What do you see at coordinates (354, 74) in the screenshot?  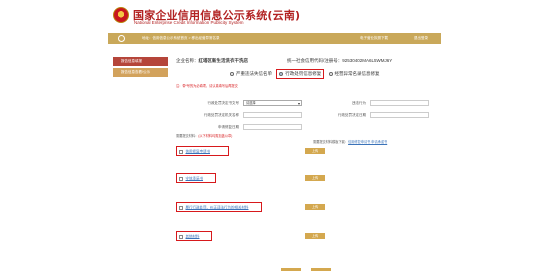 I see `radio-abnormal-list: 经营异常名录信息修复` at bounding box center [354, 74].